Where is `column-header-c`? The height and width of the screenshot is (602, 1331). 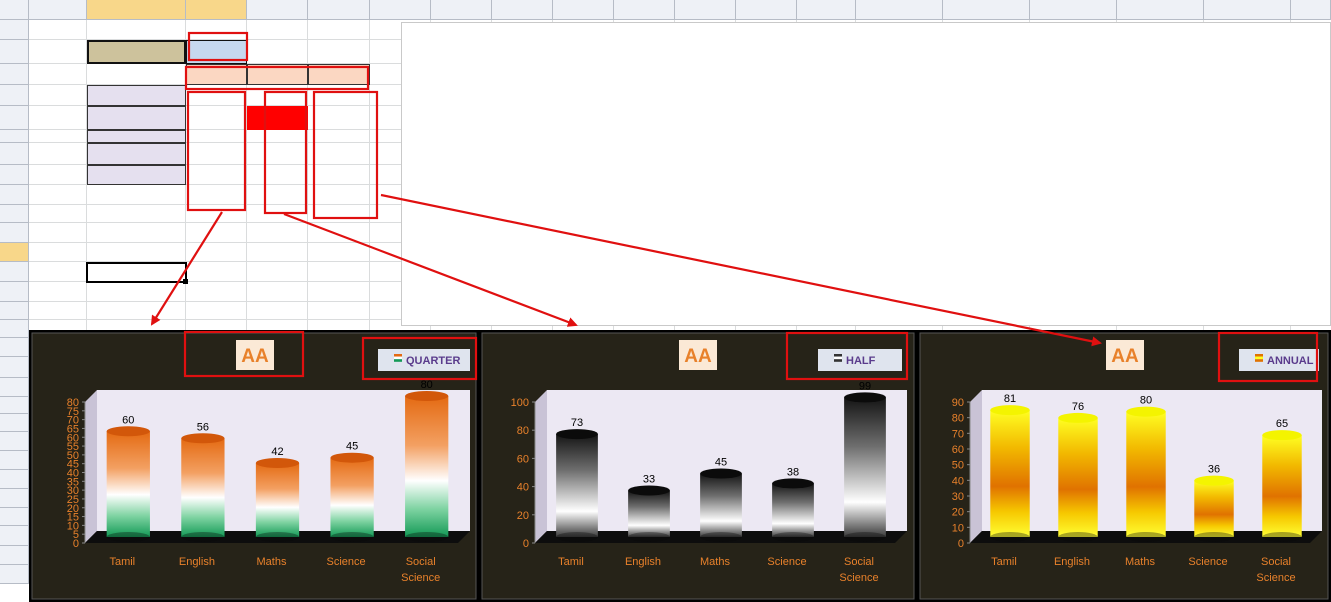 column-header-c is located at coordinates (216, 10).